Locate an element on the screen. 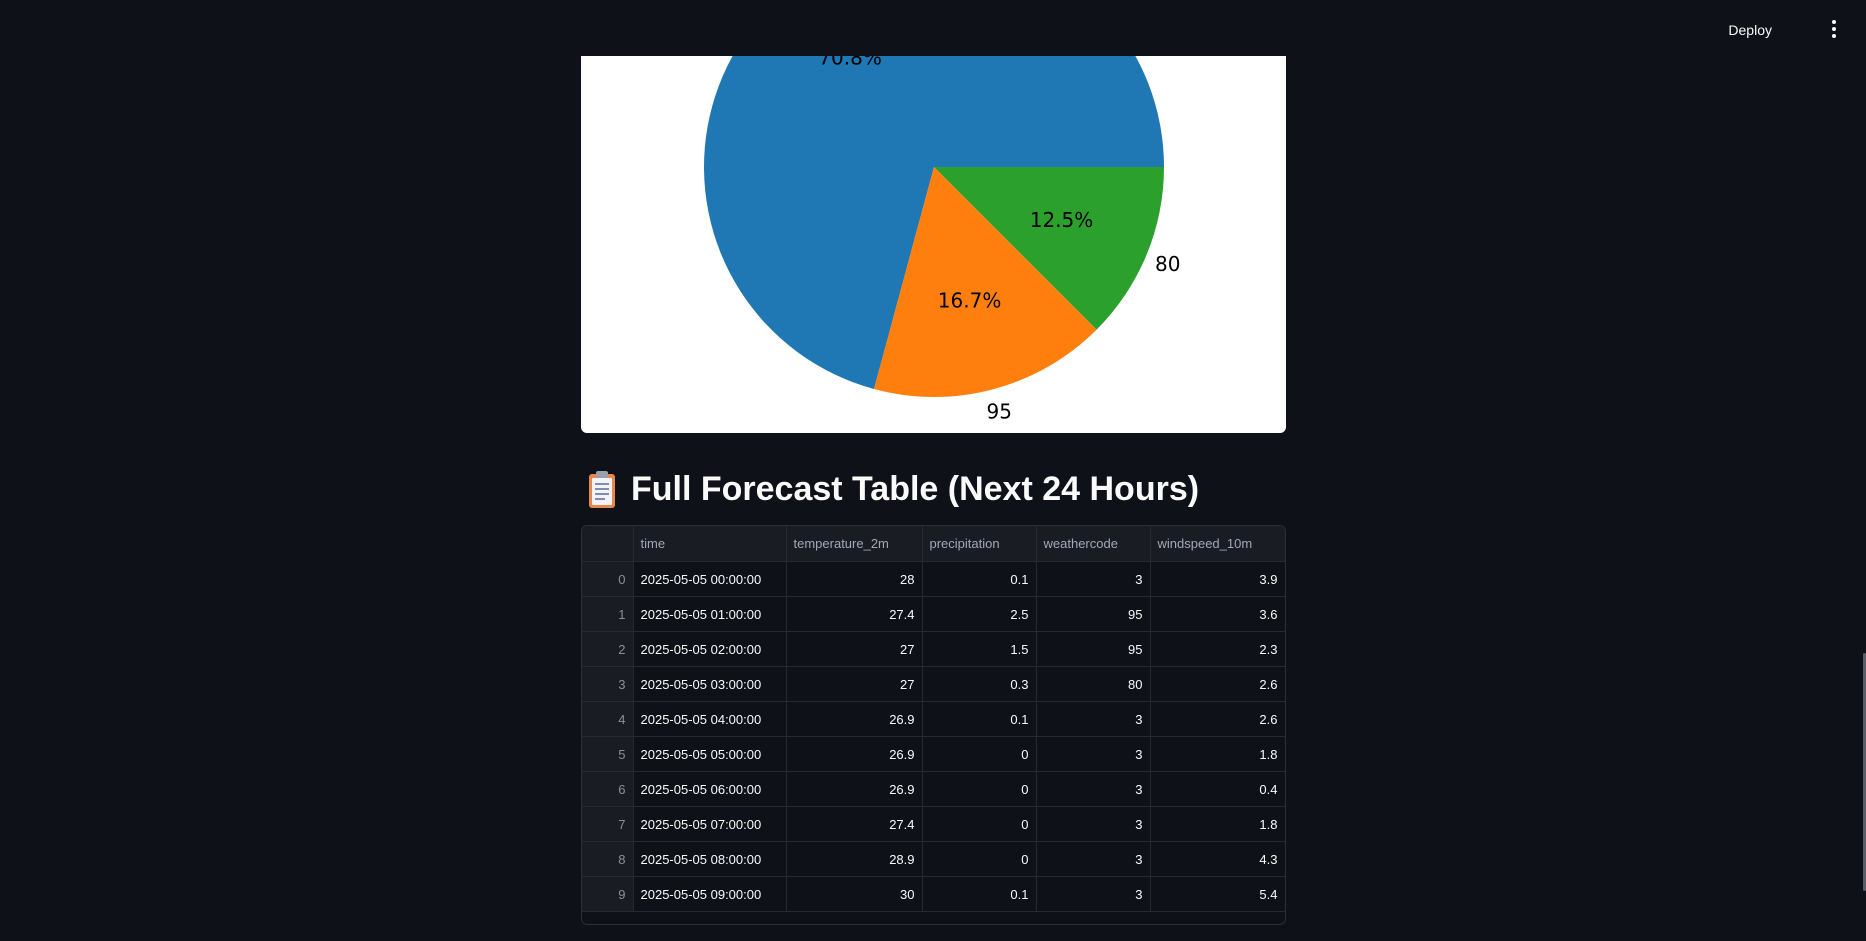 Image resolution: width=1866 pixels, height=941 pixels. cell-time: 2025-05-05 08:00:00 is located at coordinates (710, 859).